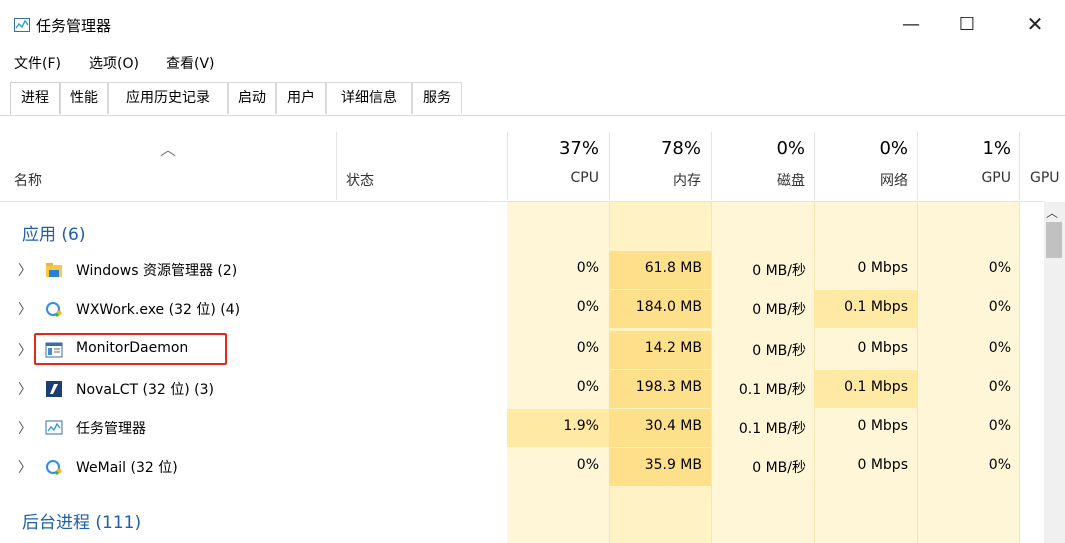  Describe the element at coordinates (28, 180) in the screenshot. I see `header-name: 名称` at that location.